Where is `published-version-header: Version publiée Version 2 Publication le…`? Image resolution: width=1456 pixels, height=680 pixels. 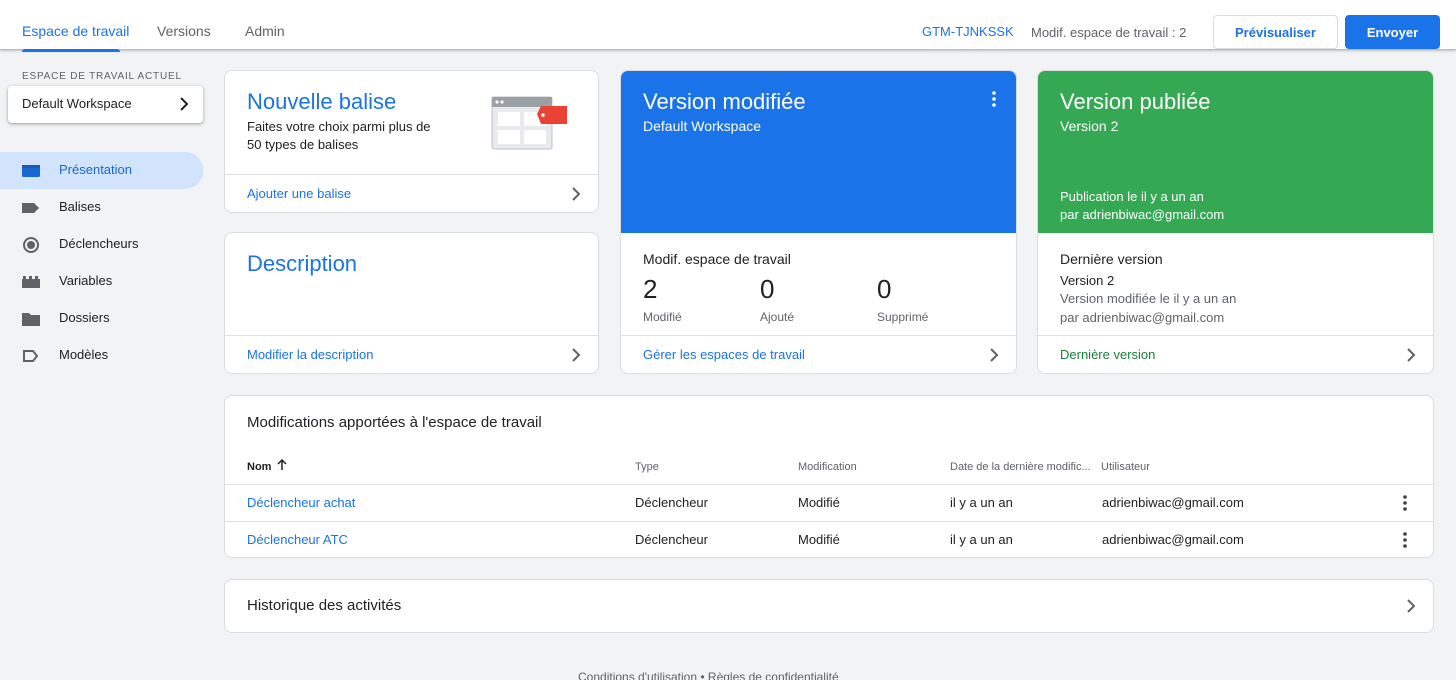 published-version-header: Version publiée Version 2 Publication le… is located at coordinates (1235, 152).